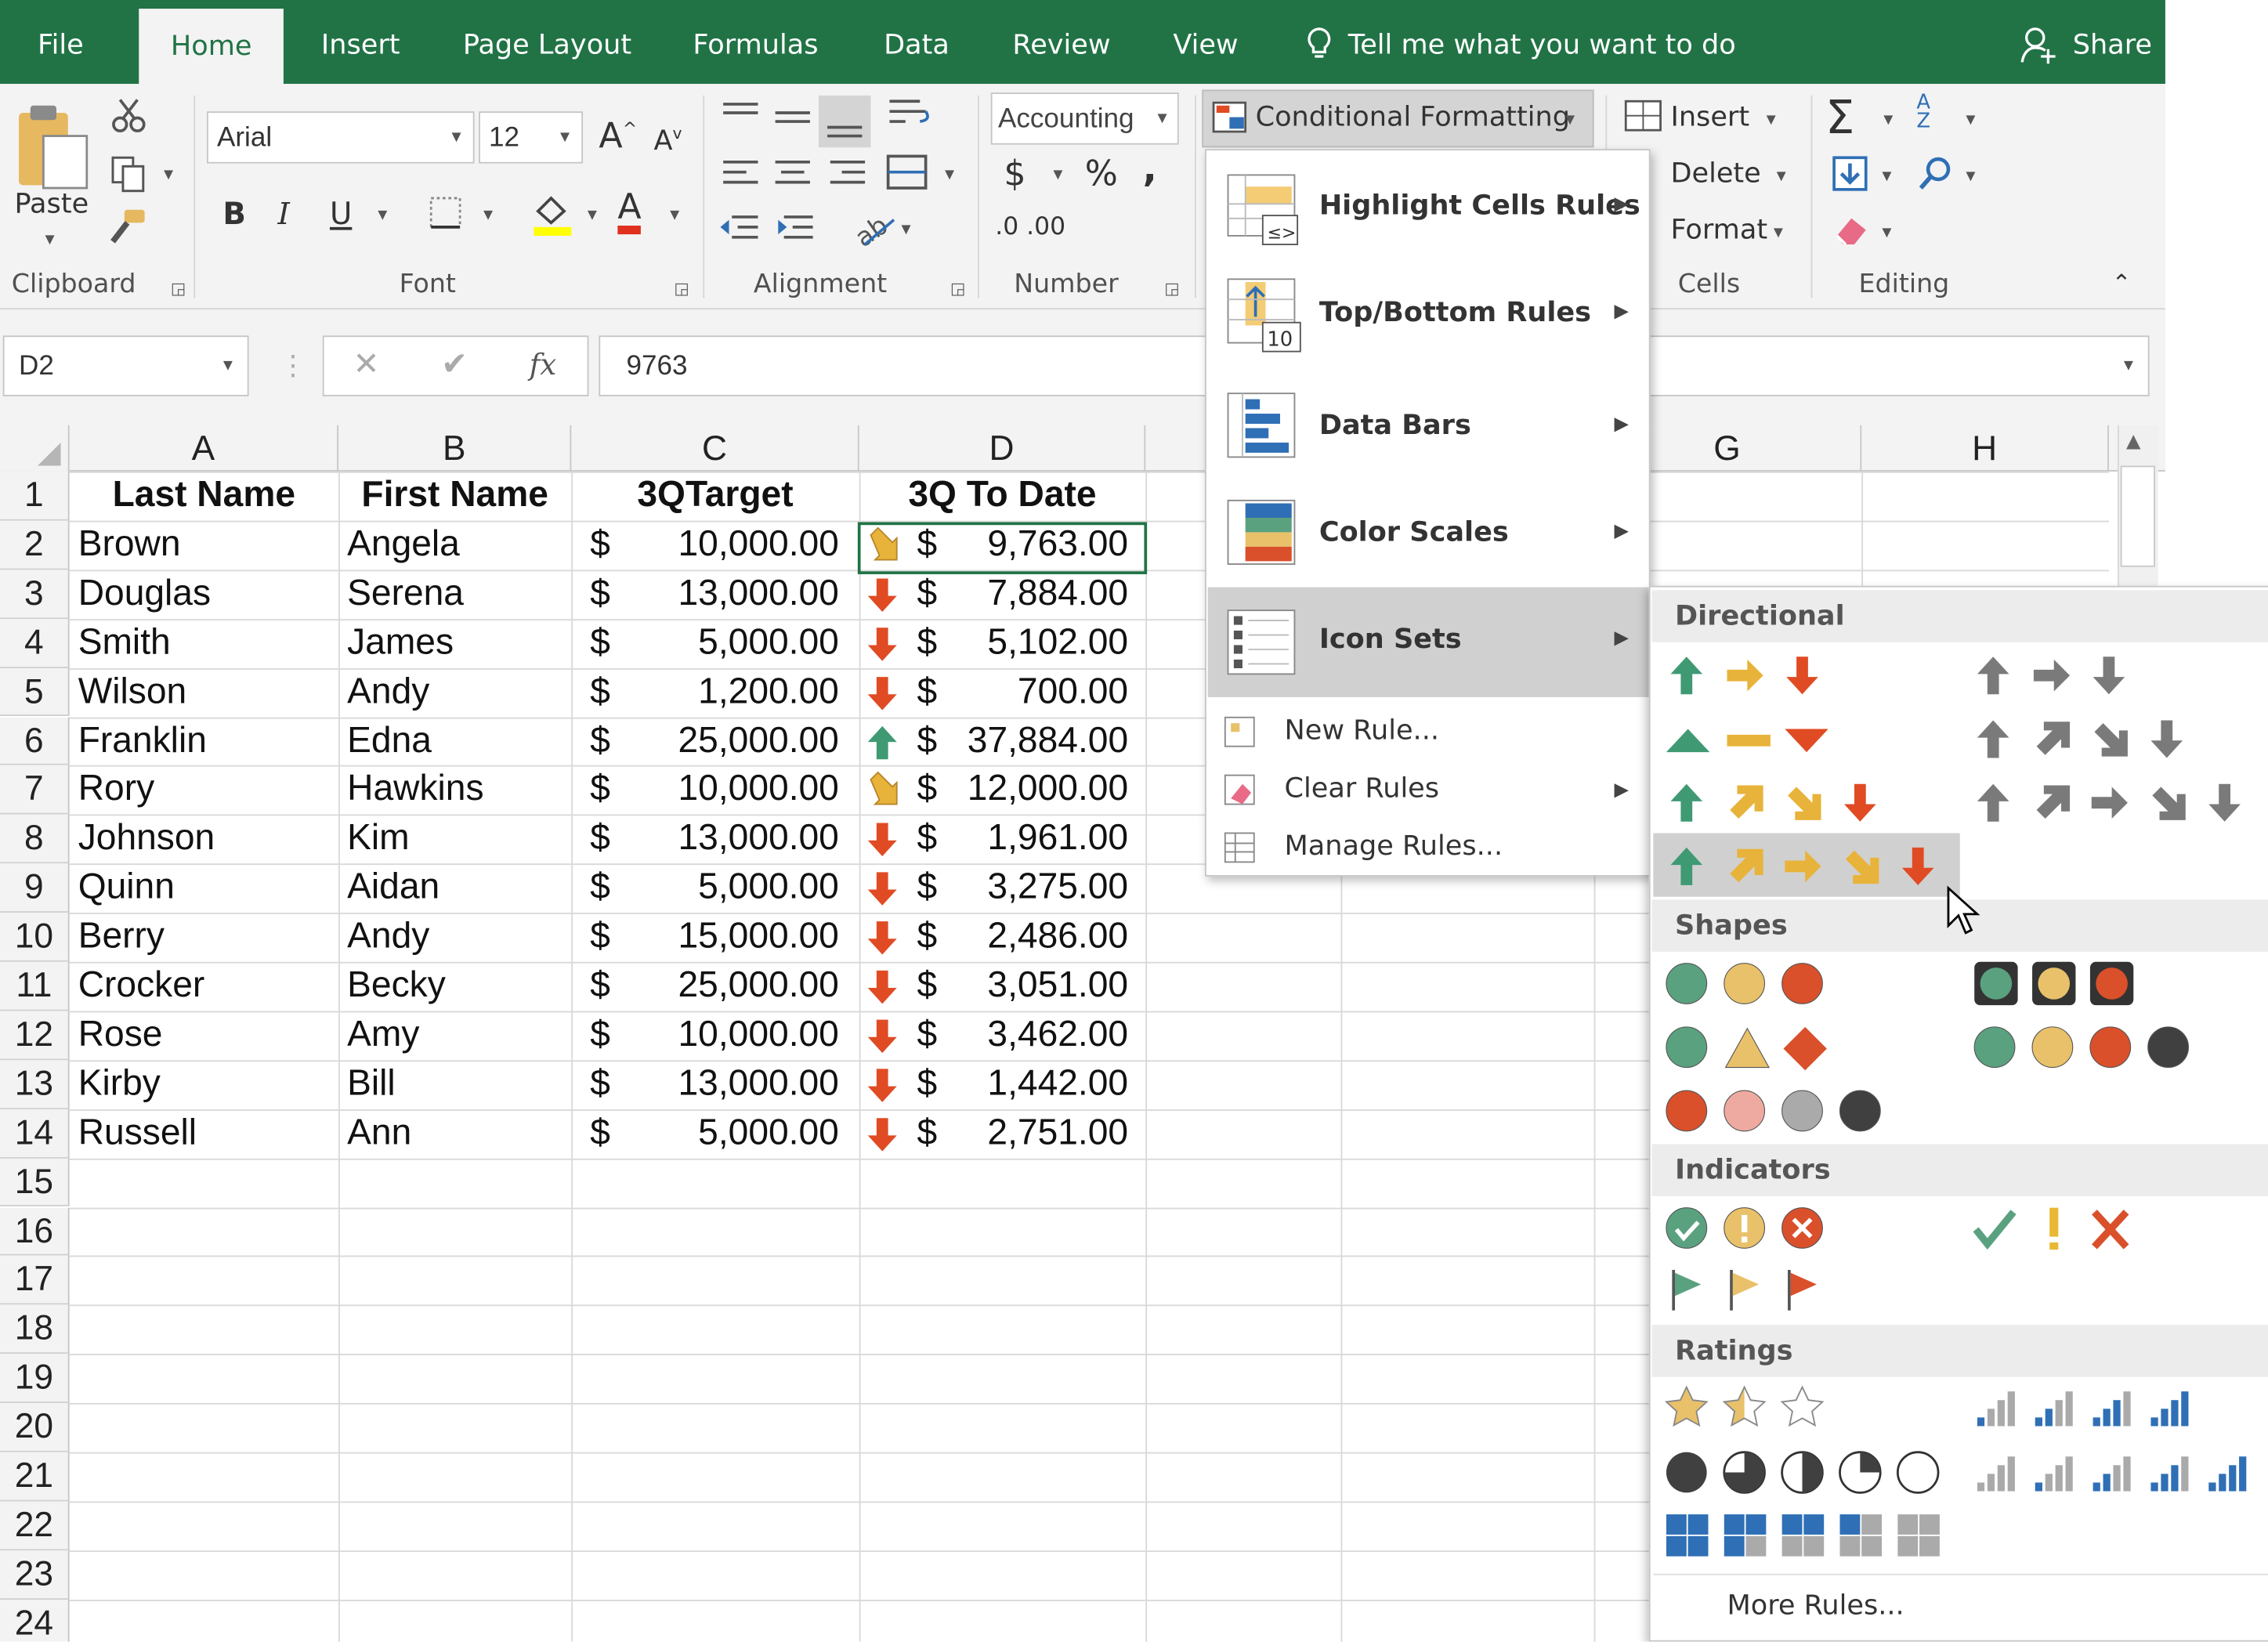  Describe the element at coordinates (1429, 426) in the screenshot. I see `menu-data-bars: Data Bars ▶` at that location.